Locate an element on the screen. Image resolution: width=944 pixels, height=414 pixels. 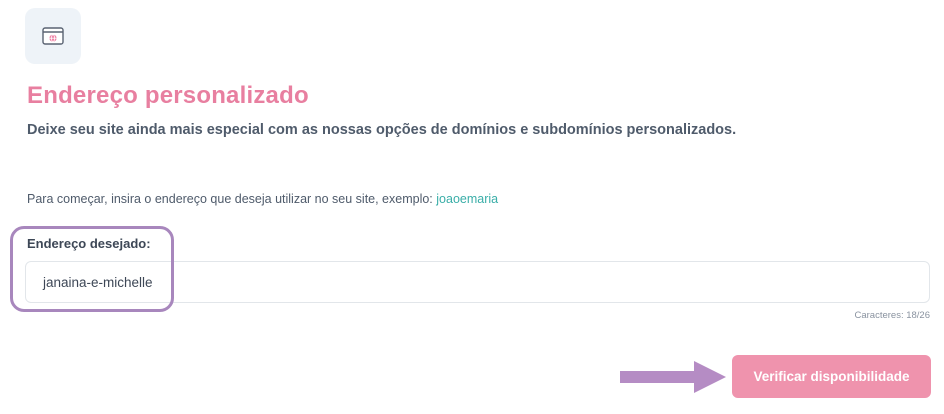
address-input-value: janaina-e-michelle is located at coordinates (98, 282).